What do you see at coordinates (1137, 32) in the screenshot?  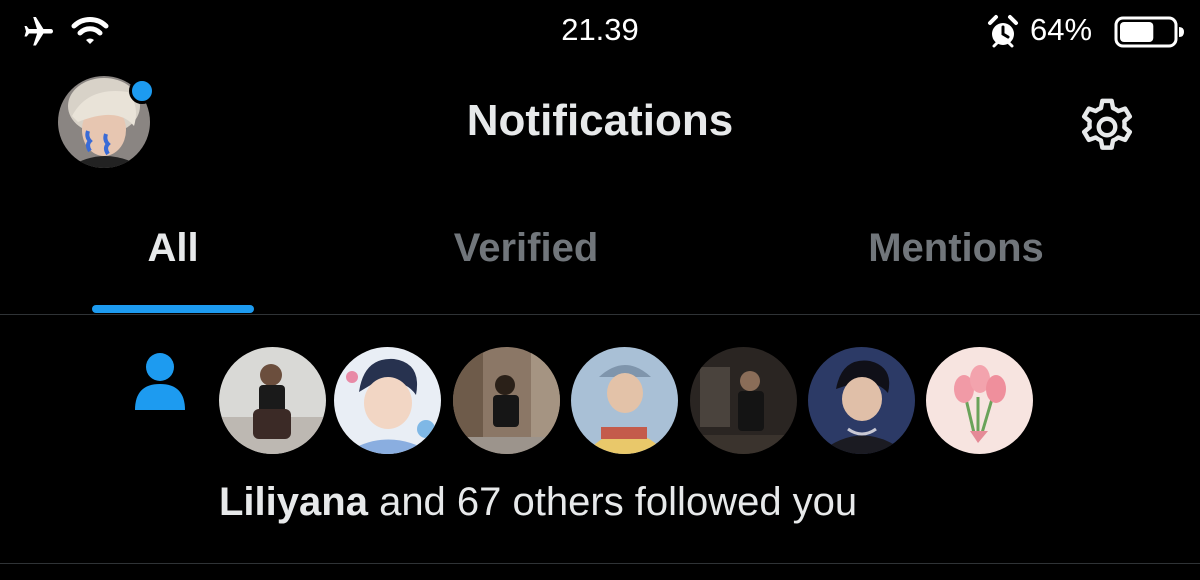 I see `battery-level-fill` at bounding box center [1137, 32].